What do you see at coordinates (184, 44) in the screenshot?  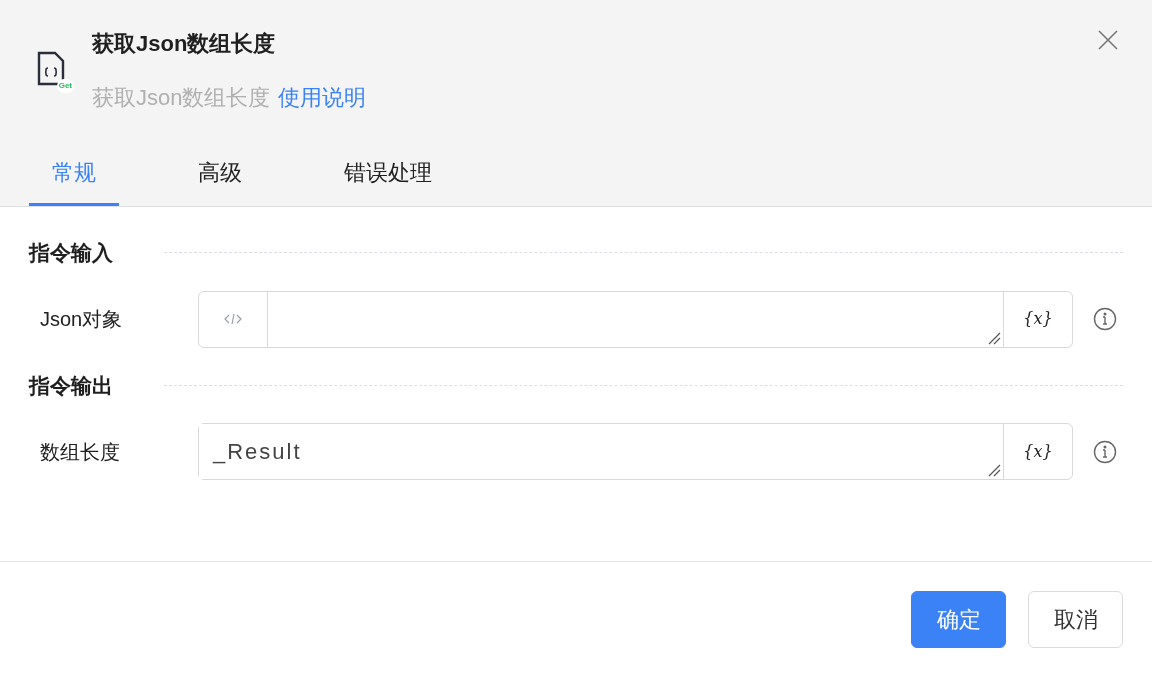 I see `dialog-title: 获取Json数组长度` at bounding box center [184, 44].